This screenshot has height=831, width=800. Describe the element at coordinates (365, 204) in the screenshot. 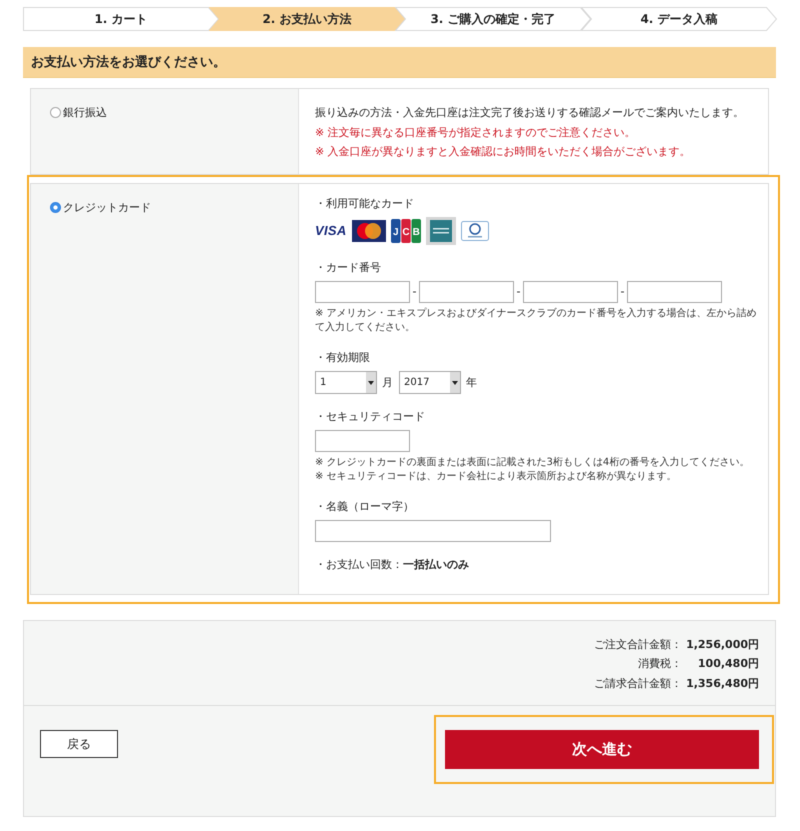

I see `field-label: ・利用可能なカード` at that location.